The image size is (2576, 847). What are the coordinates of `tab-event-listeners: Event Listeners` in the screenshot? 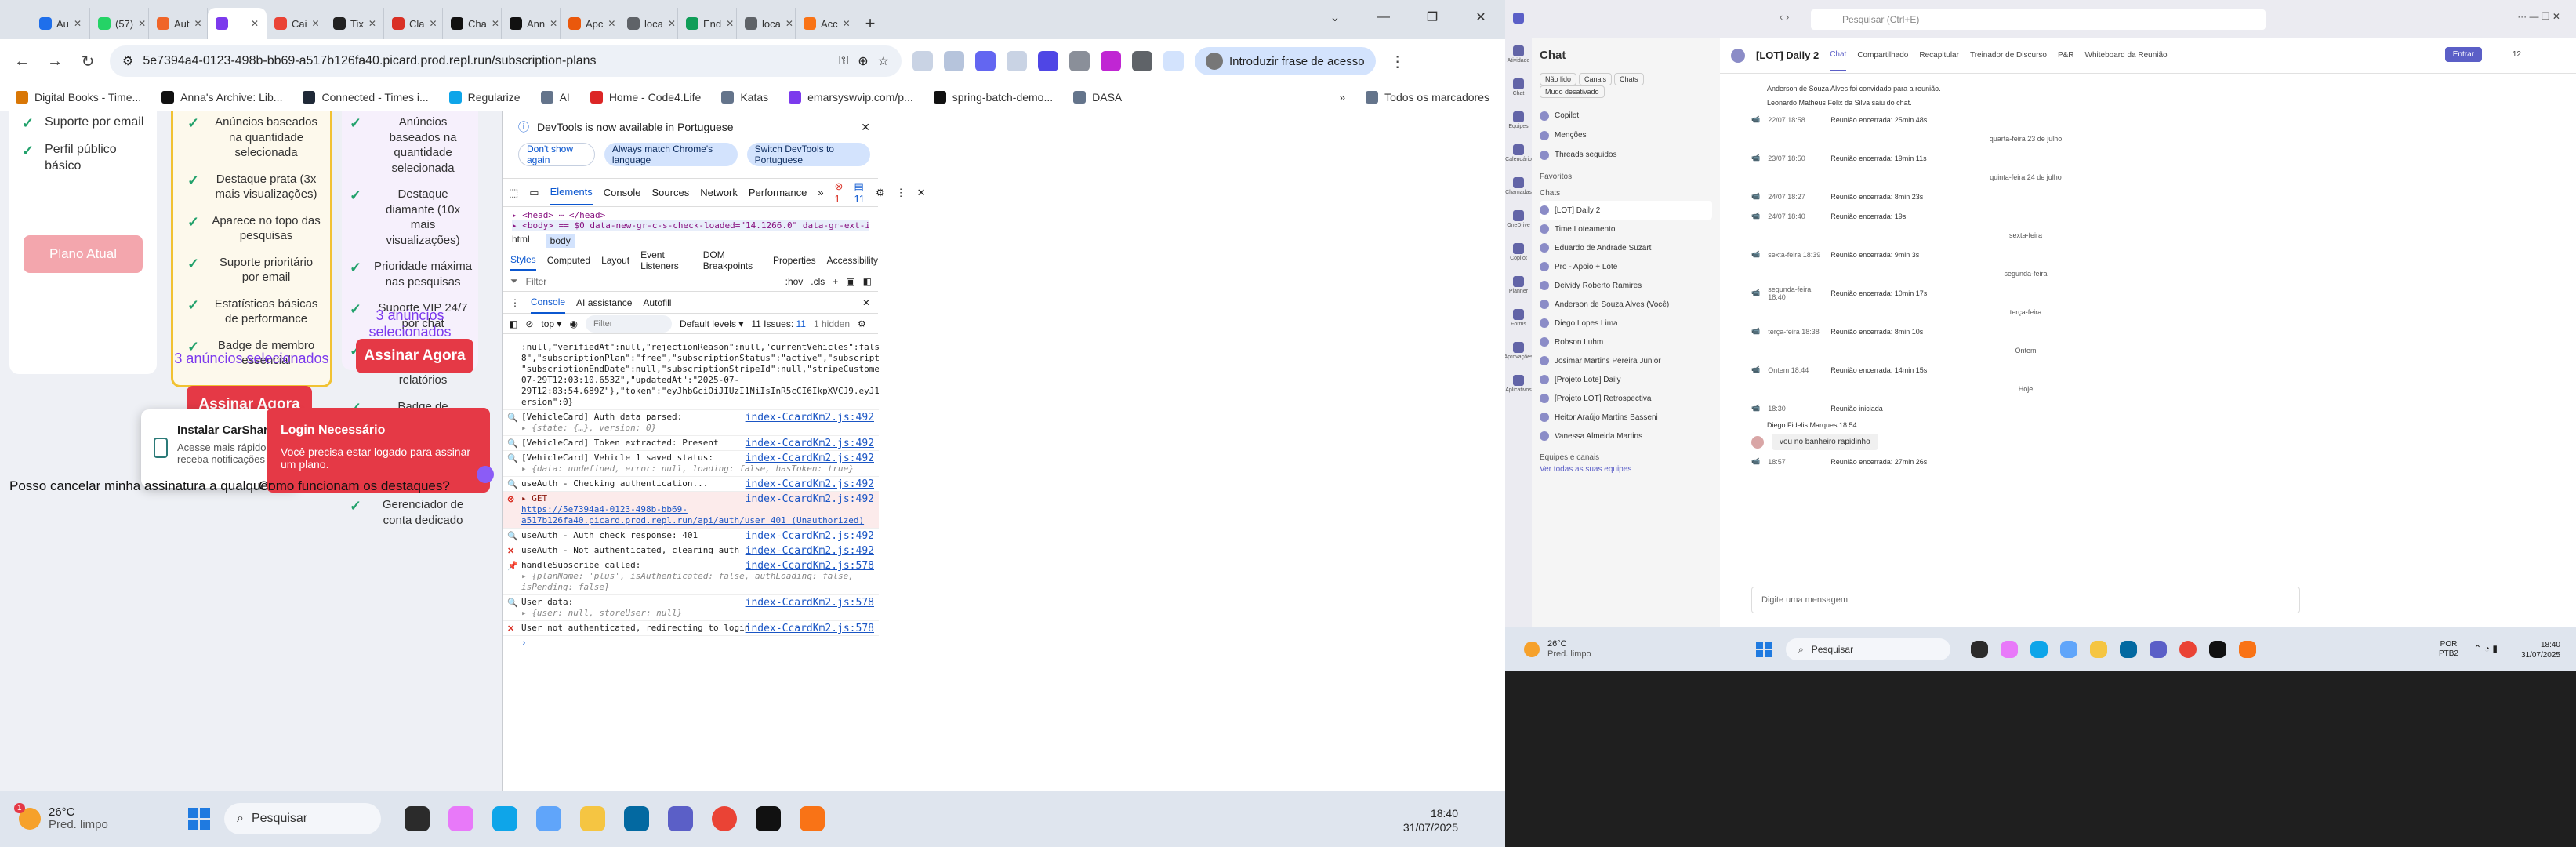 It's located at (666, 260).